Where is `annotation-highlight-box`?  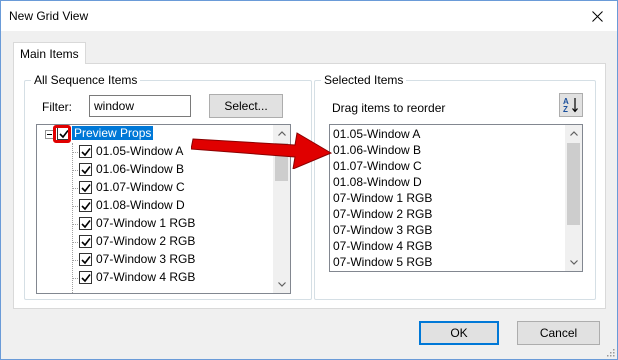
annotation-highlight-box is located at coordinates (62, 134).